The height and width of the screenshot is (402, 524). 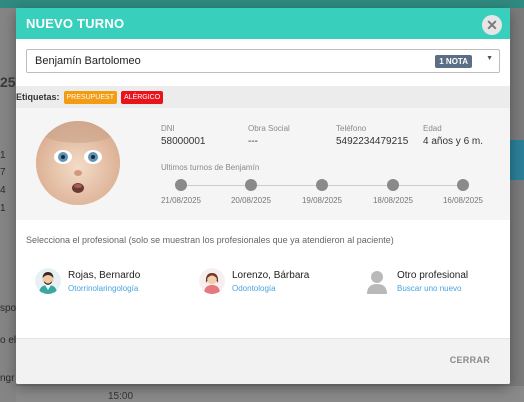 I want to click on other-professional-option: Otro profesional Buscar uno nuevo, so click(x=429, y=281).